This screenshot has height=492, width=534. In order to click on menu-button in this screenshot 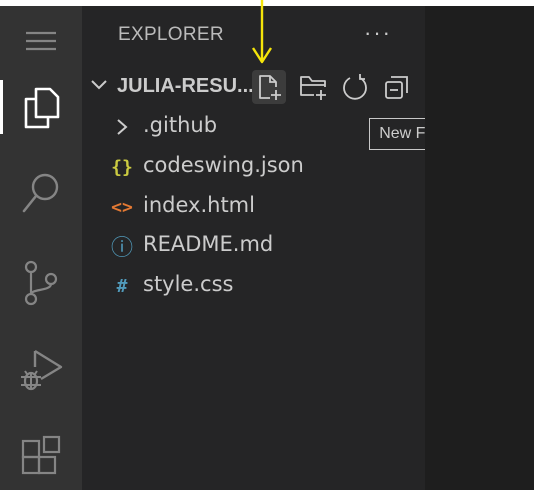, I will do `click(41, 41)`.